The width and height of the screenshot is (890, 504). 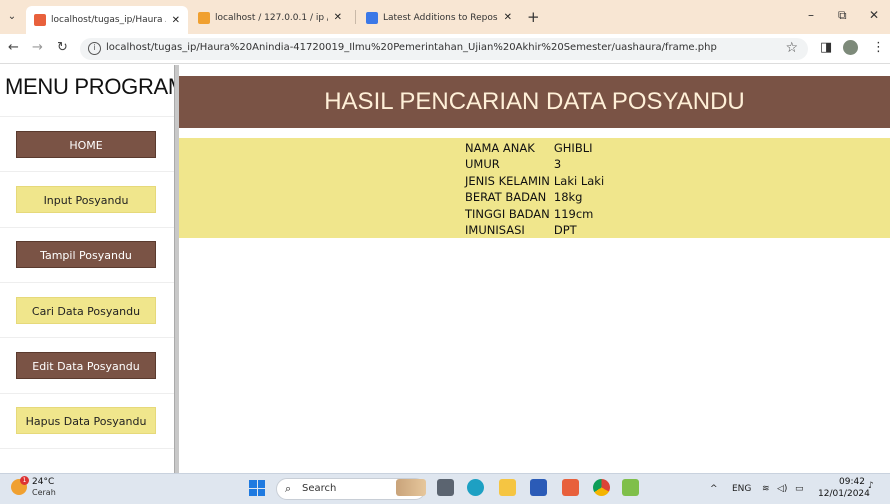 I want to click on forward-arrow-icon: →, so click(x=37, y=47).